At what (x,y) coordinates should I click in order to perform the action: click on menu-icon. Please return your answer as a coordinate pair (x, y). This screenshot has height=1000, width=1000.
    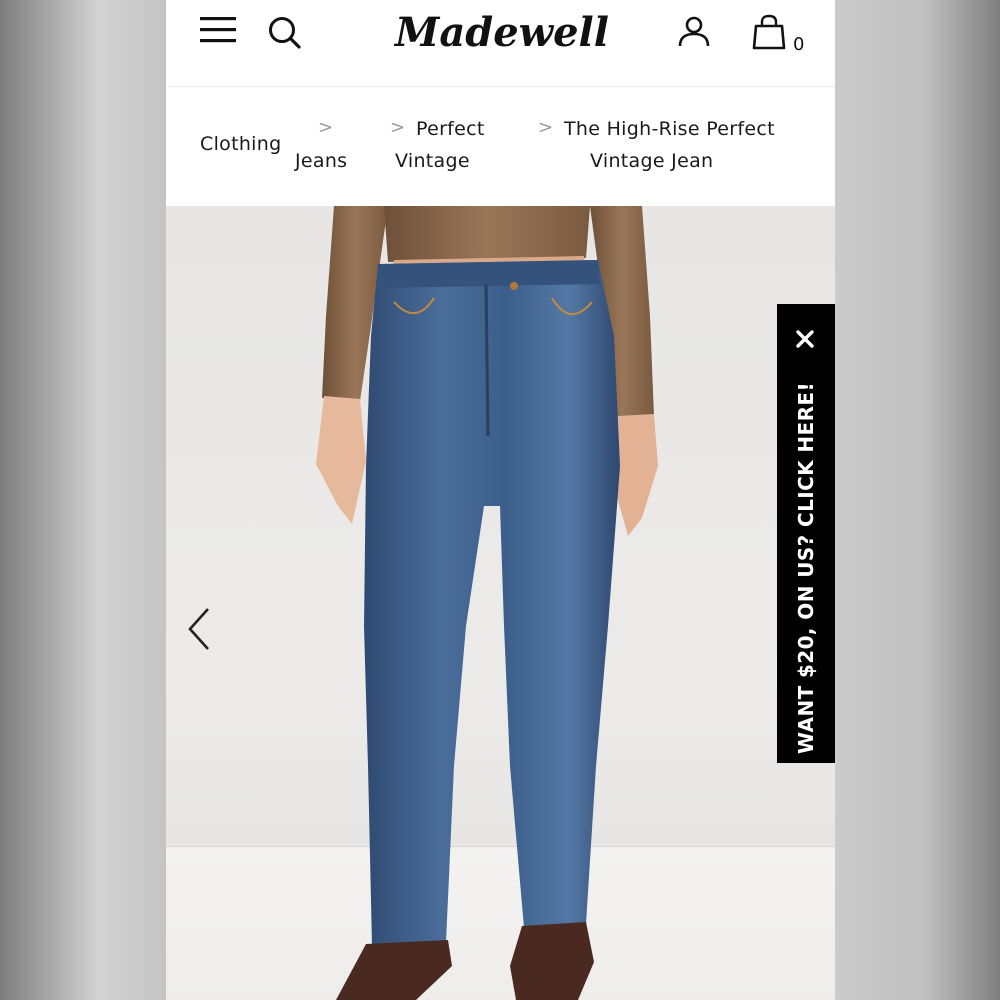
    Looking at the image, I should click on (218, 30).